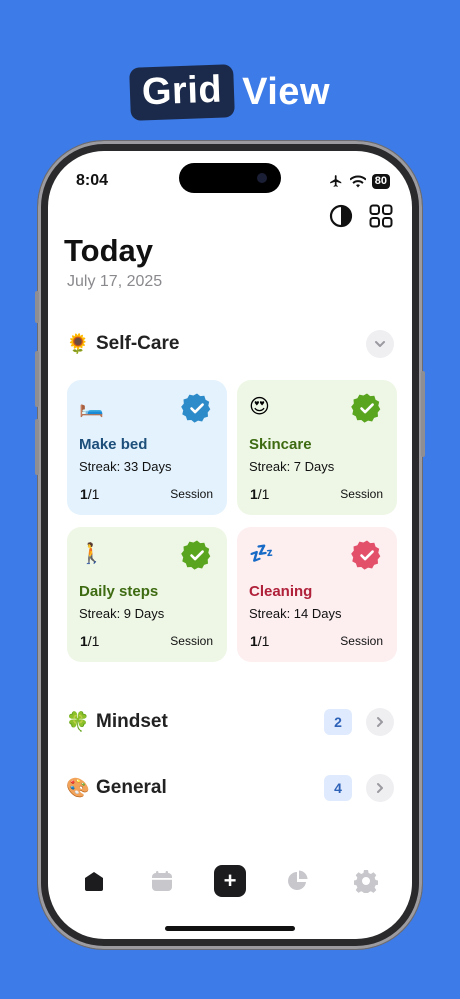  I want to click on habit-name: Daily steps, so click(119, 591).